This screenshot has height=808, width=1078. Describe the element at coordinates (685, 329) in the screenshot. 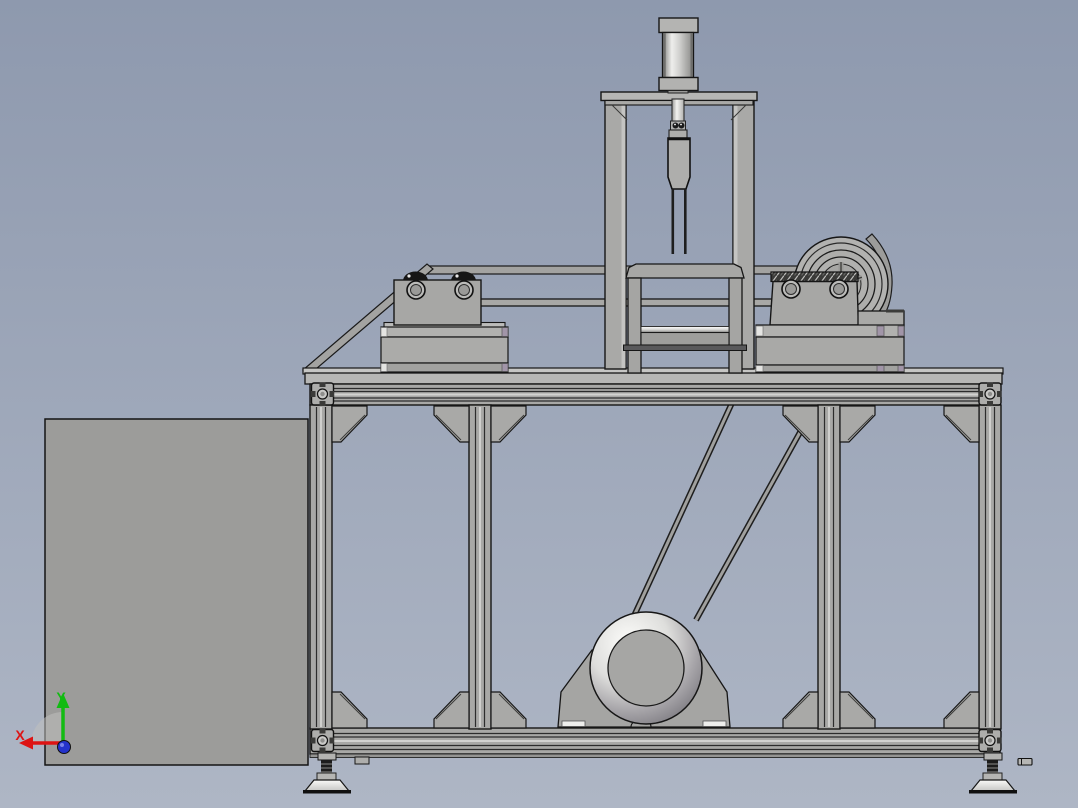

I see `fixture-guide-rod` at that location.